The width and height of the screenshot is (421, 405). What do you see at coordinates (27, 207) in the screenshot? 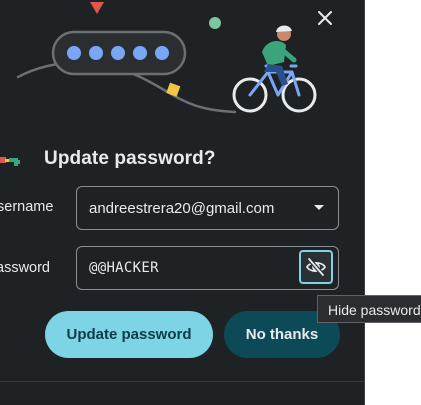
I see `username-label: sername` at bounding box center [27, 207].